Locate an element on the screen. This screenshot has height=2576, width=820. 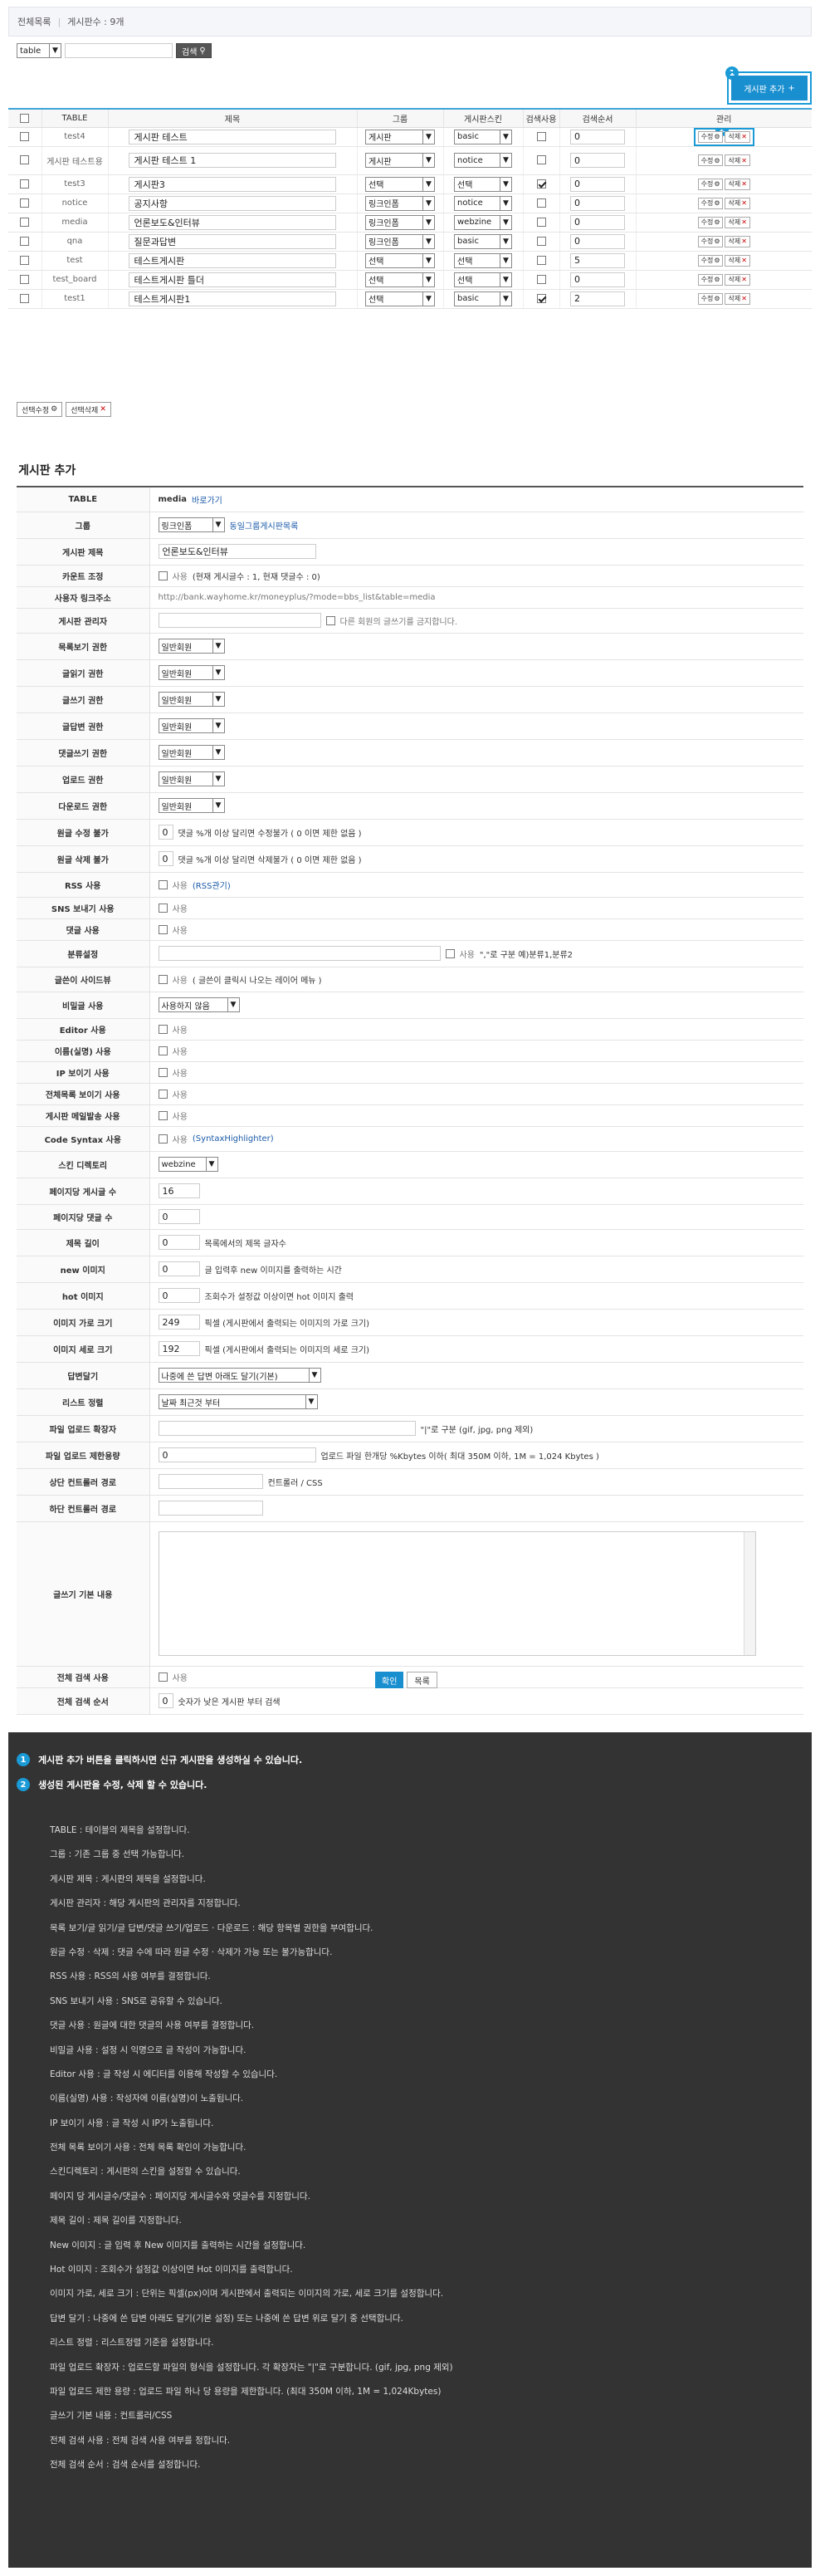
row-title-input: 테스트게시판 틀더 is located at coordinates (232, 279).